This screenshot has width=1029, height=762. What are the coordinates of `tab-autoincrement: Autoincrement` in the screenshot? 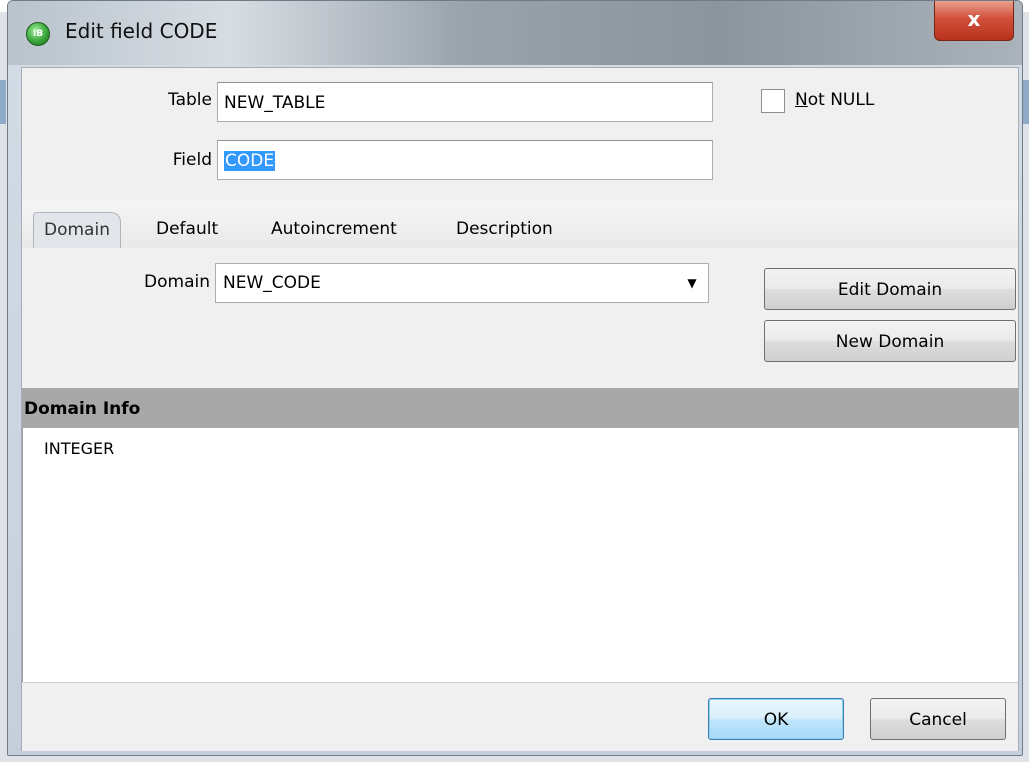 It's located at (334, 230).